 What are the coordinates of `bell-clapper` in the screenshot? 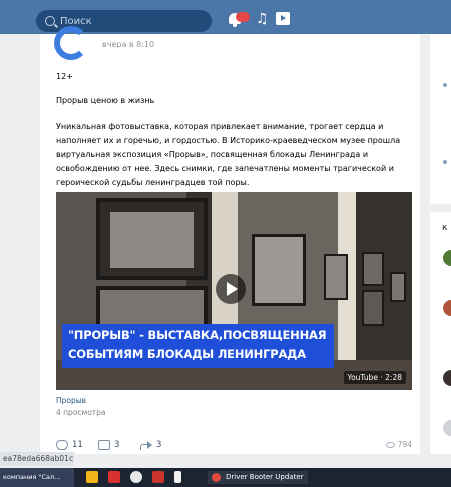 It's located at (235, 25).